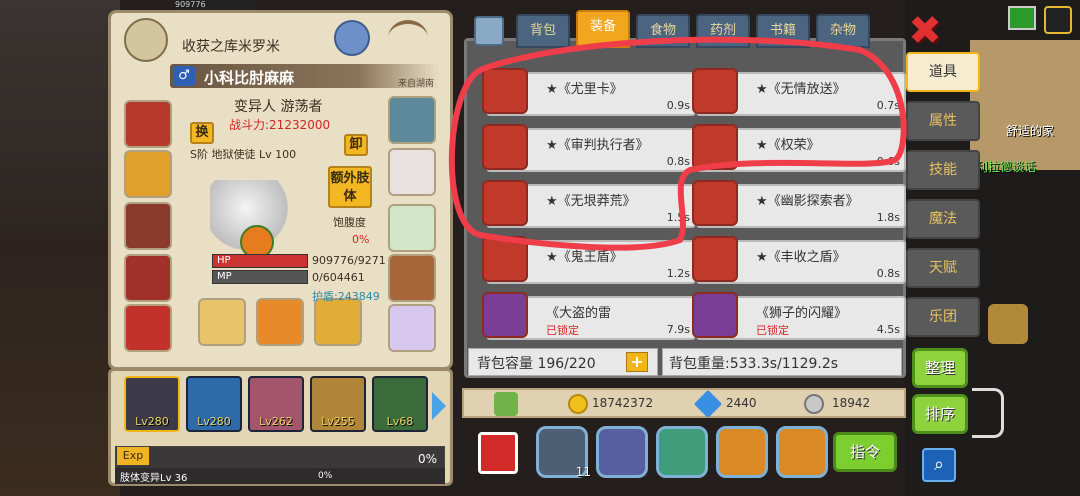  I want to click on necklace-slot, so click(148, 174).